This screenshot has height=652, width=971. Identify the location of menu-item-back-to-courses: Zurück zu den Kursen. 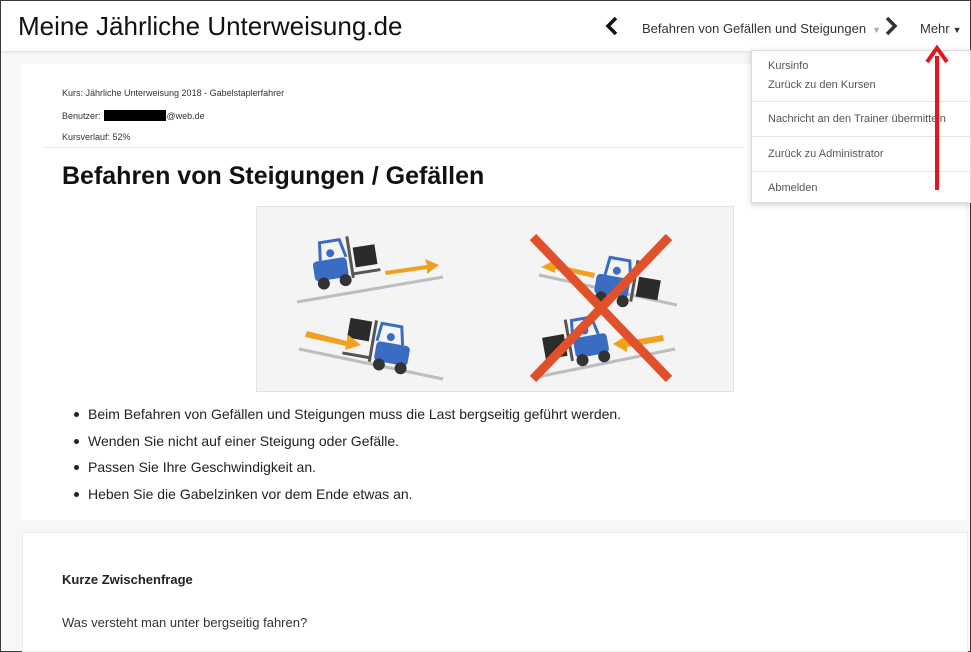
(822, 85).